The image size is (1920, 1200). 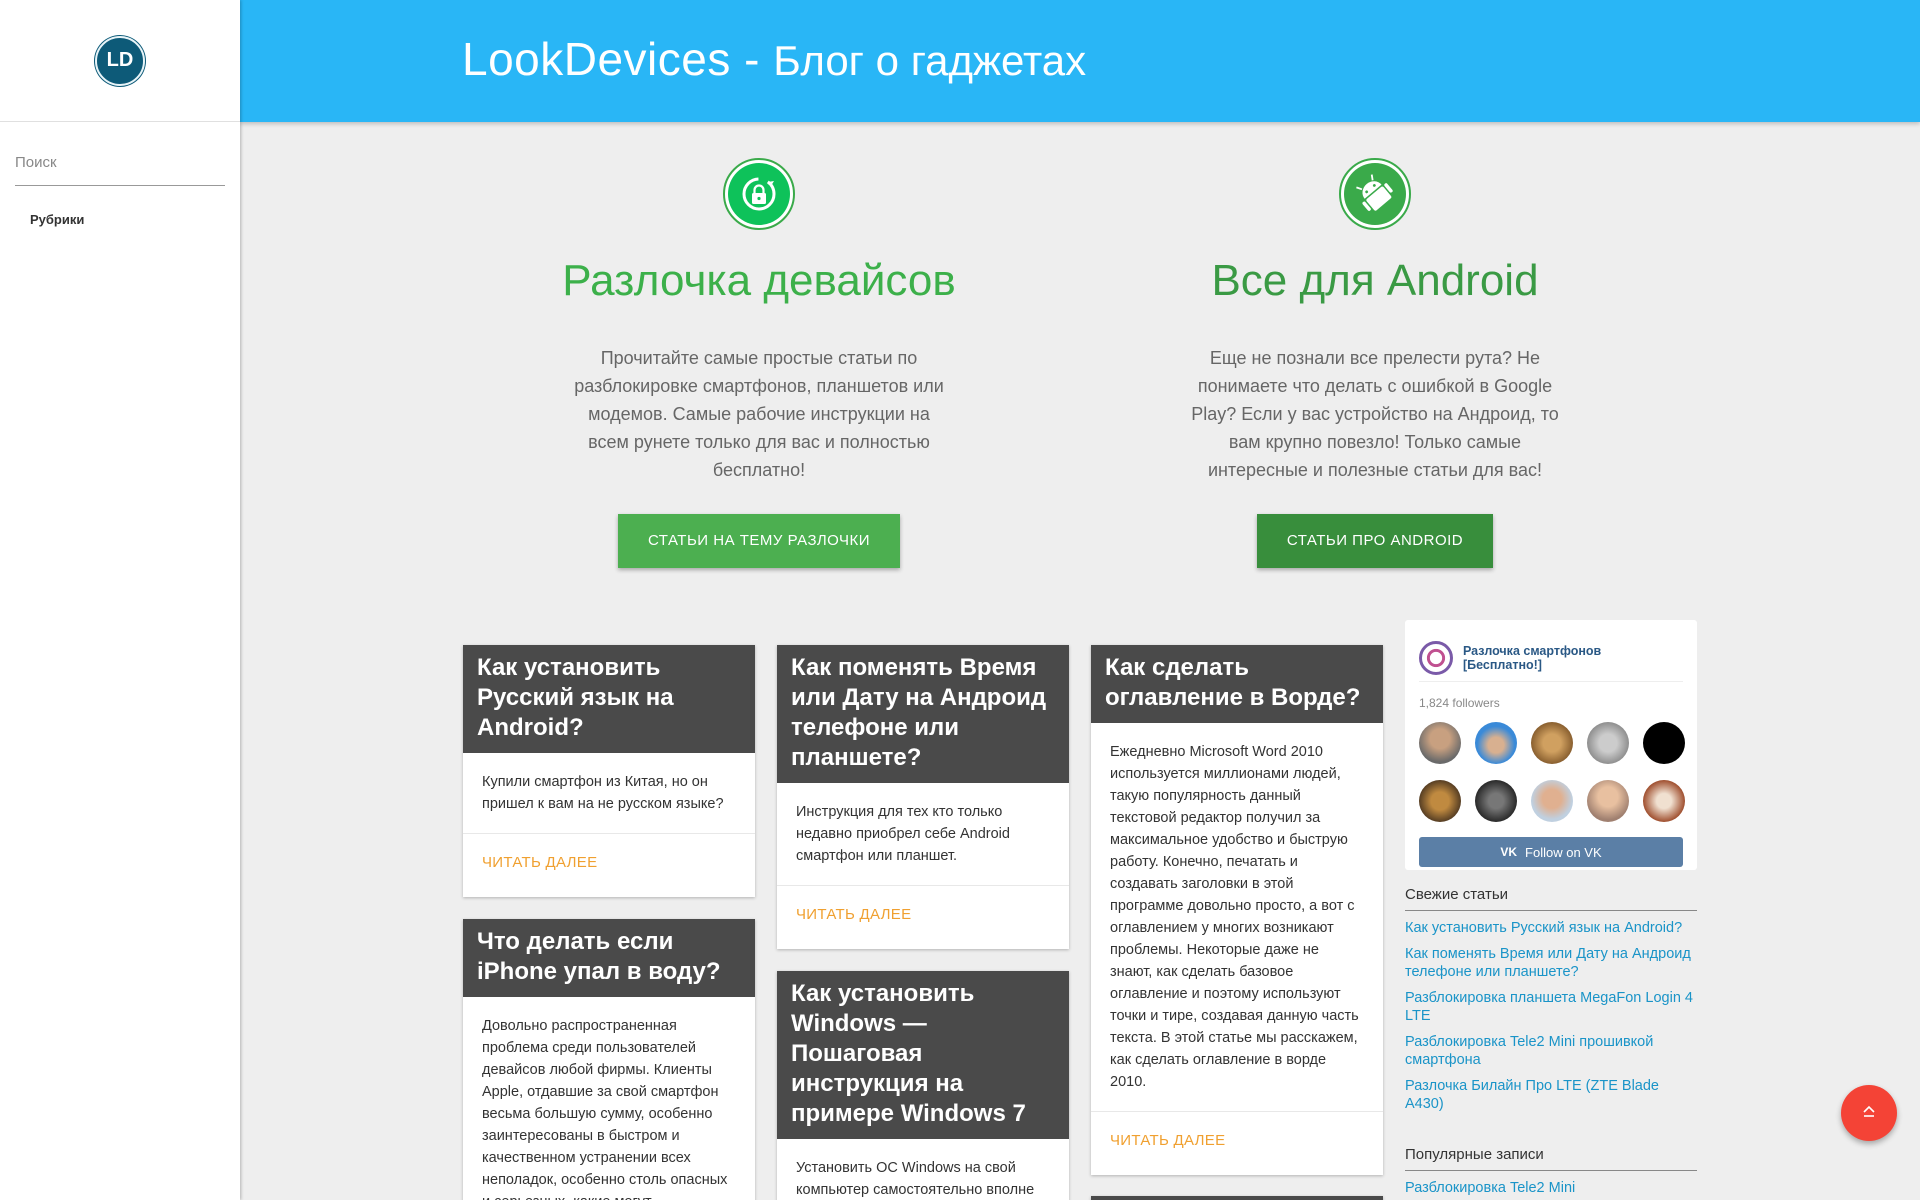 I want to click on article-title-partial, so click(x=1237, y=1198).